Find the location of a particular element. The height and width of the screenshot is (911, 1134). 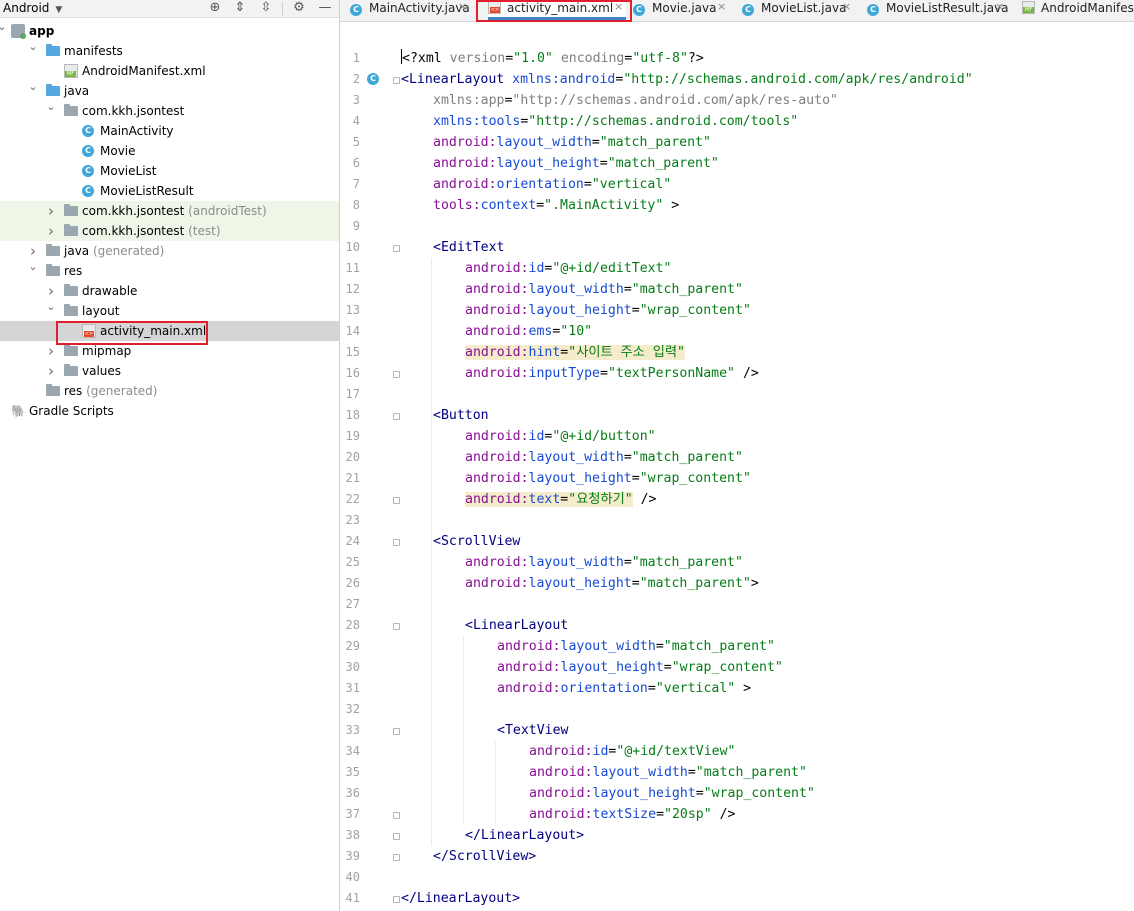

code-line: 37 android:textSize="20sp" /> is located at coordinates (737, 814).